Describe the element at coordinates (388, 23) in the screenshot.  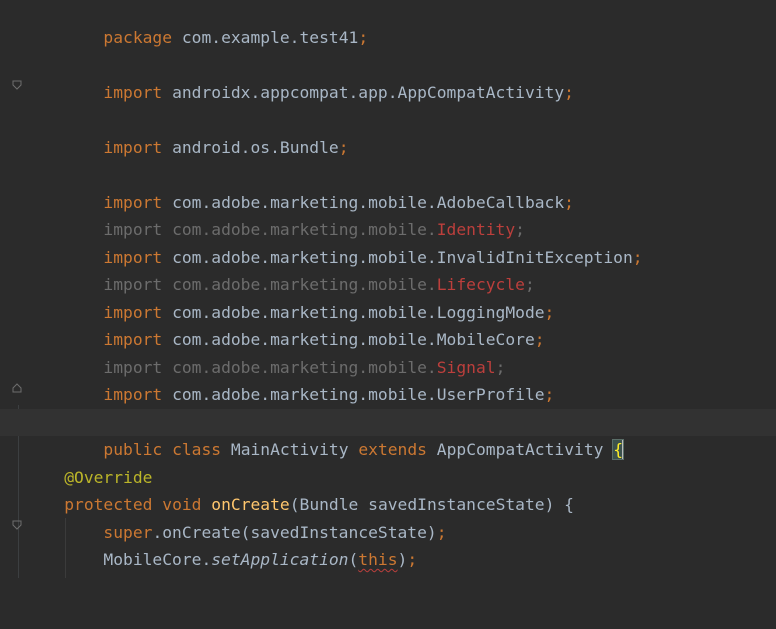
I see `code-line-package: package com.example.test41;` at that location.